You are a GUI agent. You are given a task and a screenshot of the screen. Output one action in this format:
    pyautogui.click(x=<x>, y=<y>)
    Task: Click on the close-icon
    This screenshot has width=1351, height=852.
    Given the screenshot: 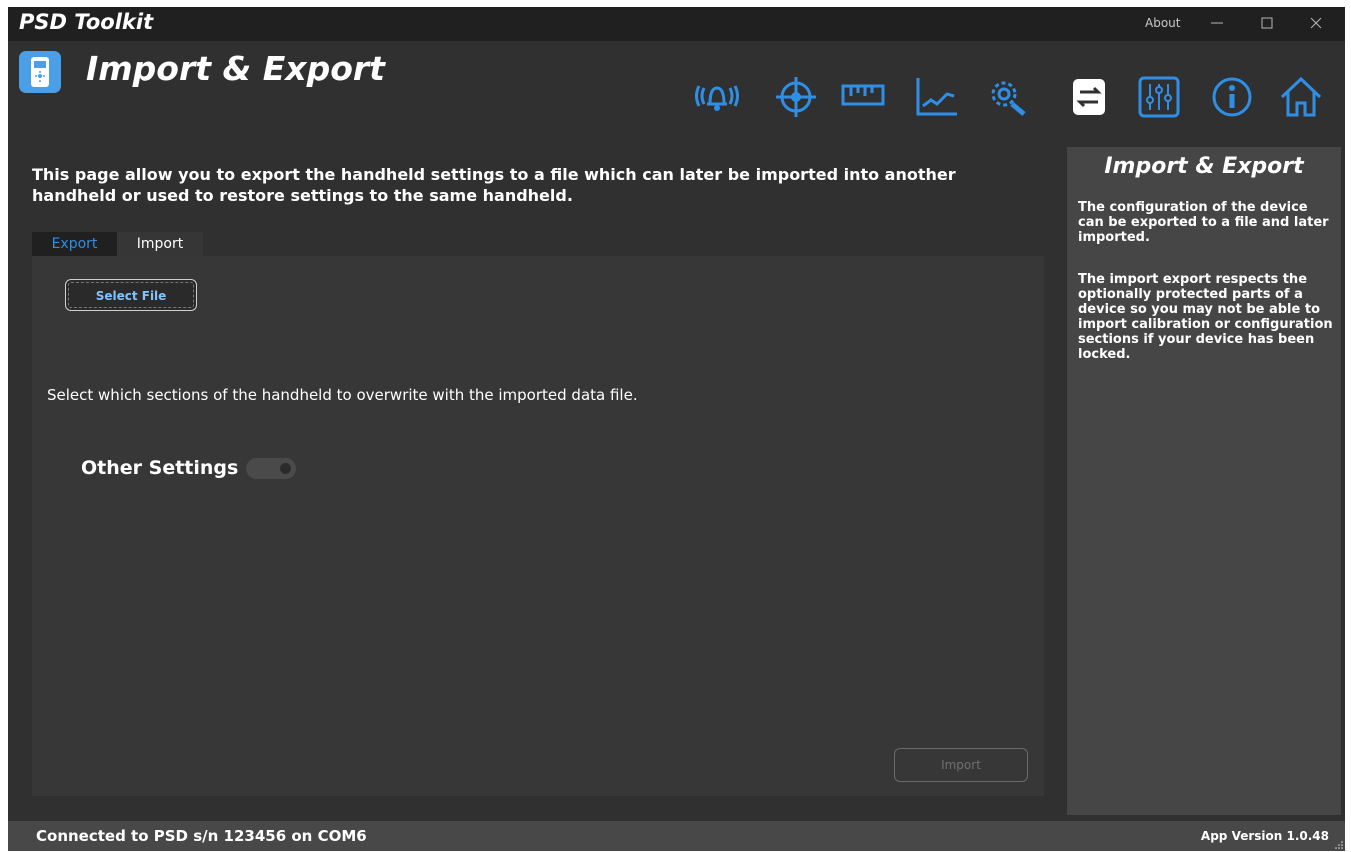 What is the action you would take?
    pyautogui.click(x=1316, y=23)
    